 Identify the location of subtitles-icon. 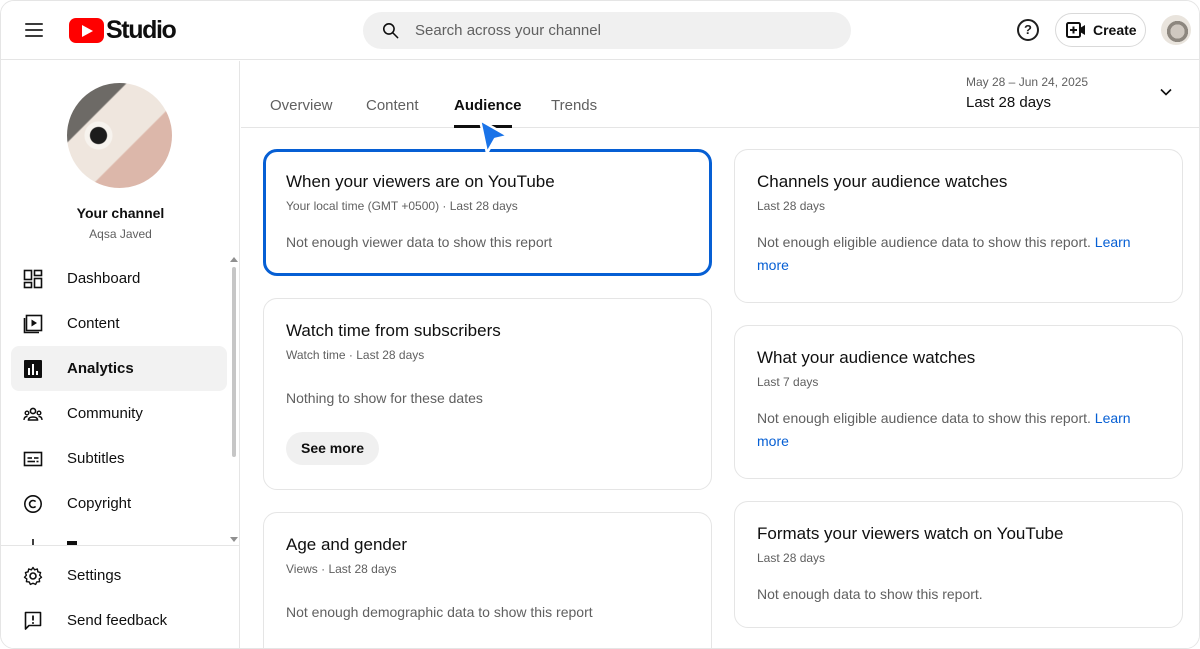
(33, 458).